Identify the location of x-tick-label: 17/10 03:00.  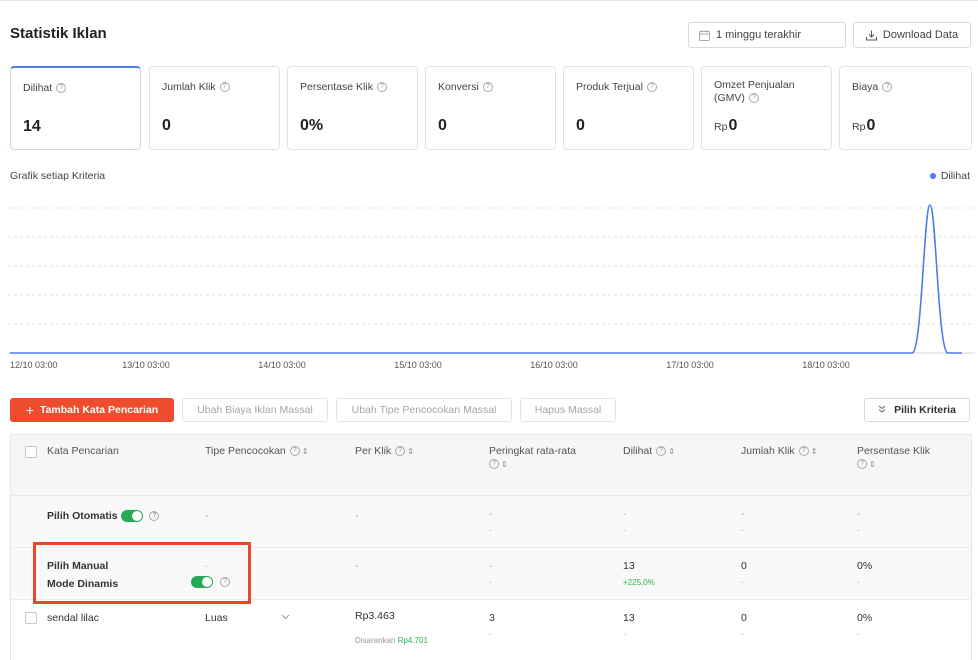
(690, 365).